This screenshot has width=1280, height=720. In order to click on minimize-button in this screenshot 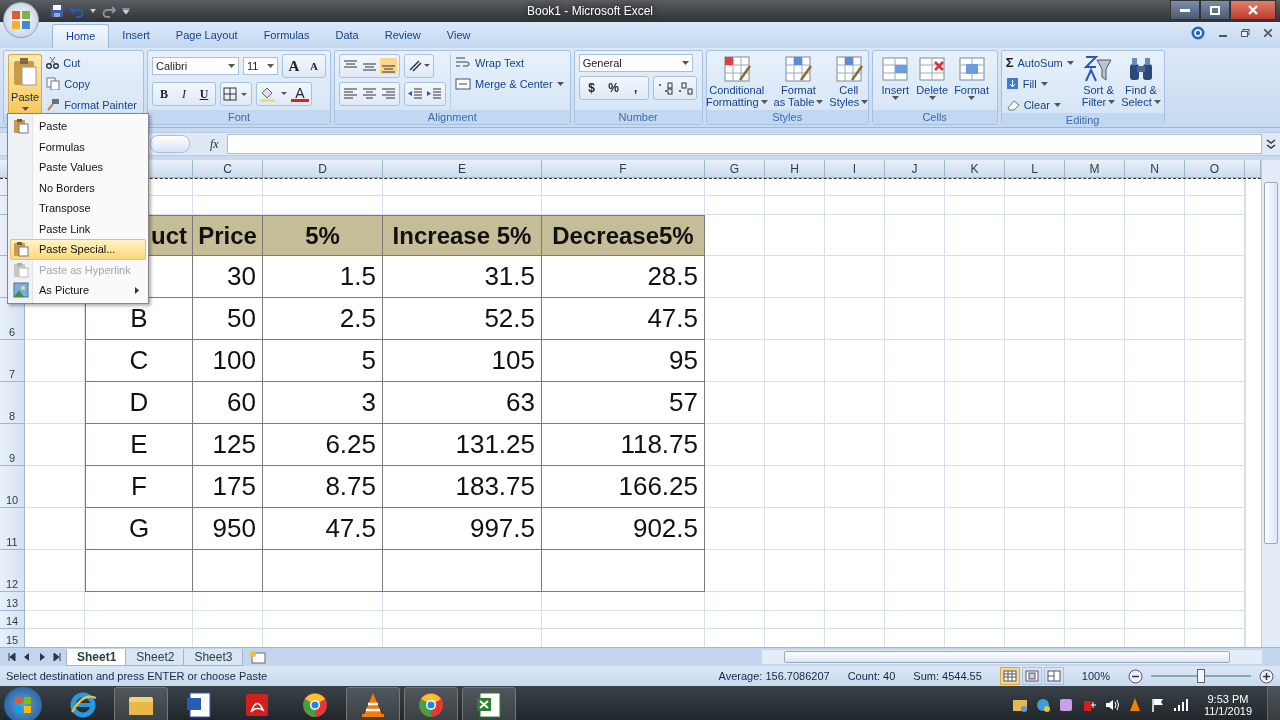, I will do `click(1185, 10)`.